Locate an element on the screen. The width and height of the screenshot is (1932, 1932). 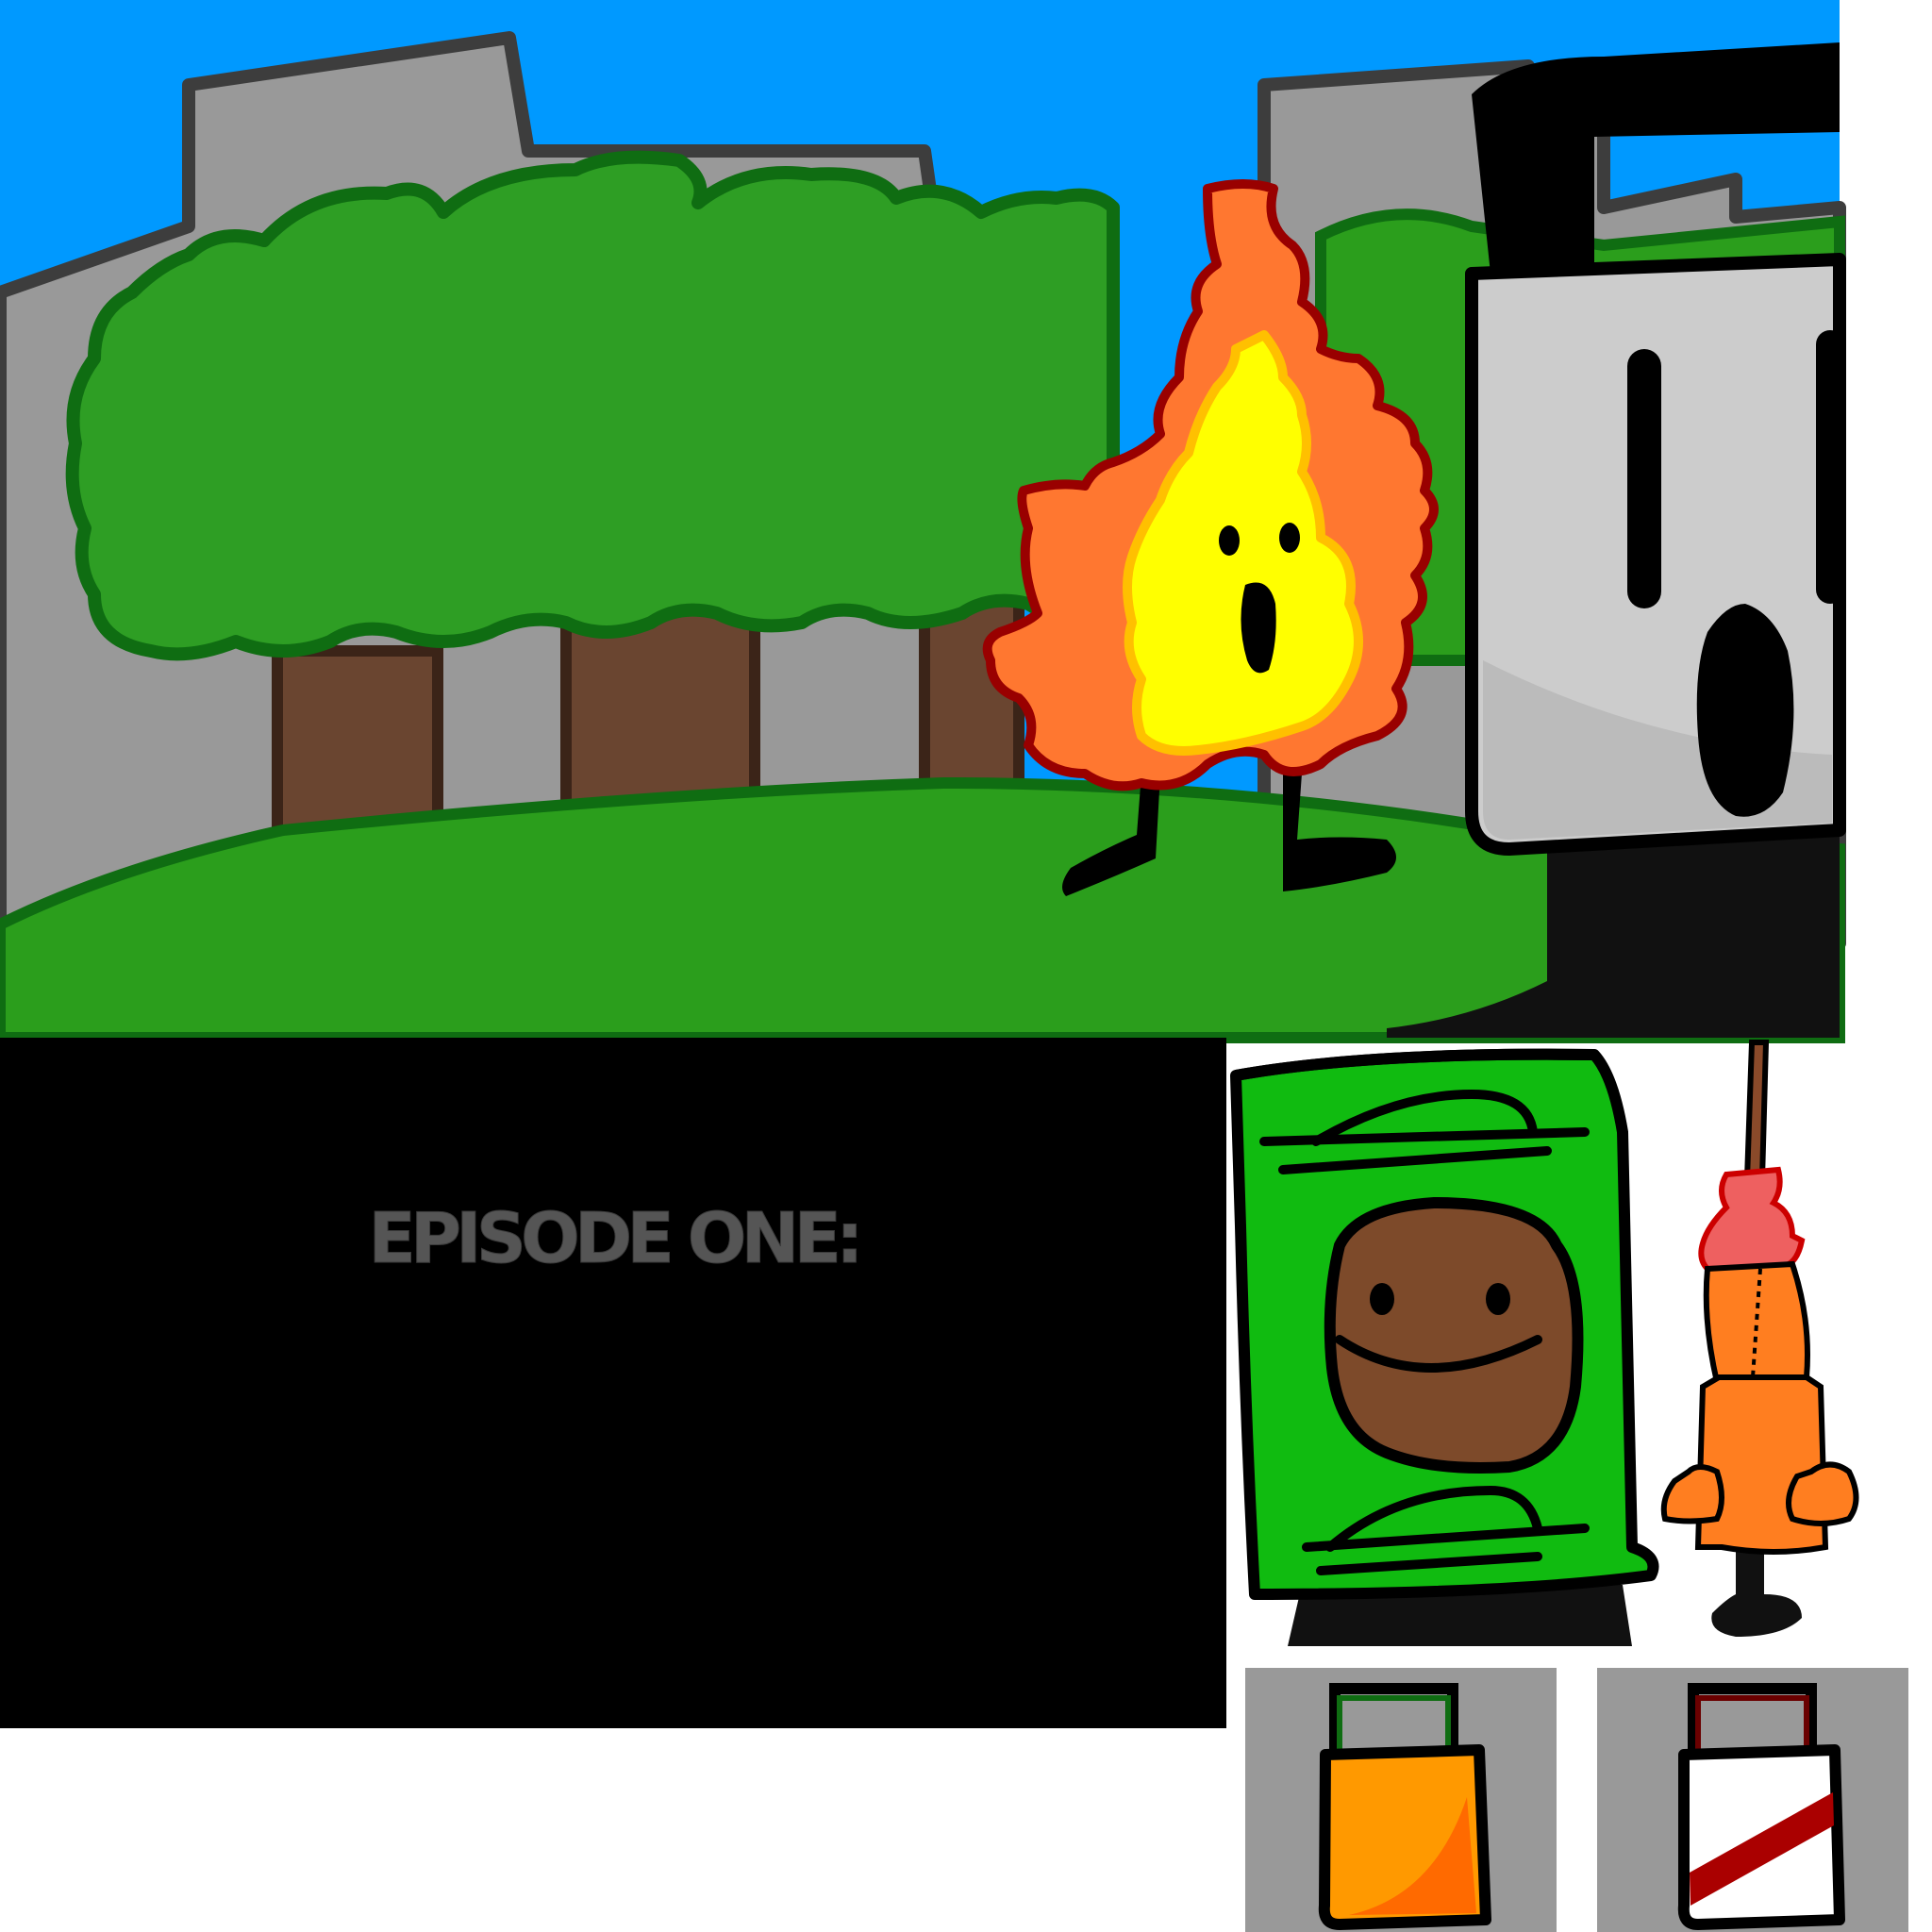
green-book-character is located at coordinates (1444, 1347).